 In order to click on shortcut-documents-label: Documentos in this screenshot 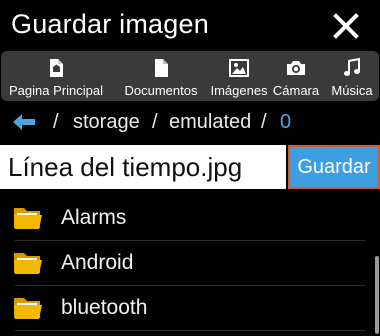, I will do `click(161, 90)`.